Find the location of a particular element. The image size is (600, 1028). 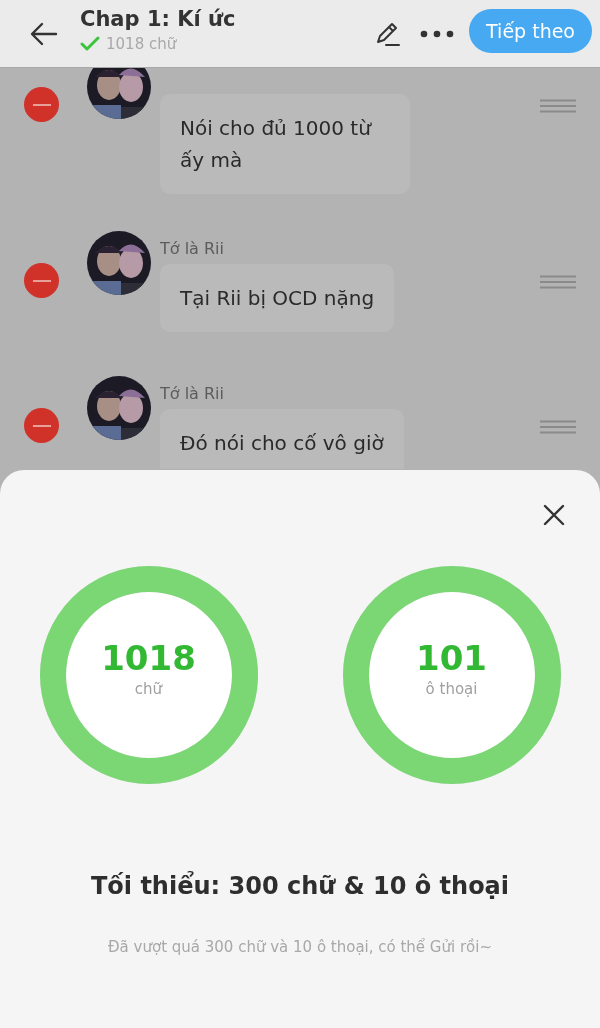

word-count: 1018 chữ is located at coordinates (141, 43).